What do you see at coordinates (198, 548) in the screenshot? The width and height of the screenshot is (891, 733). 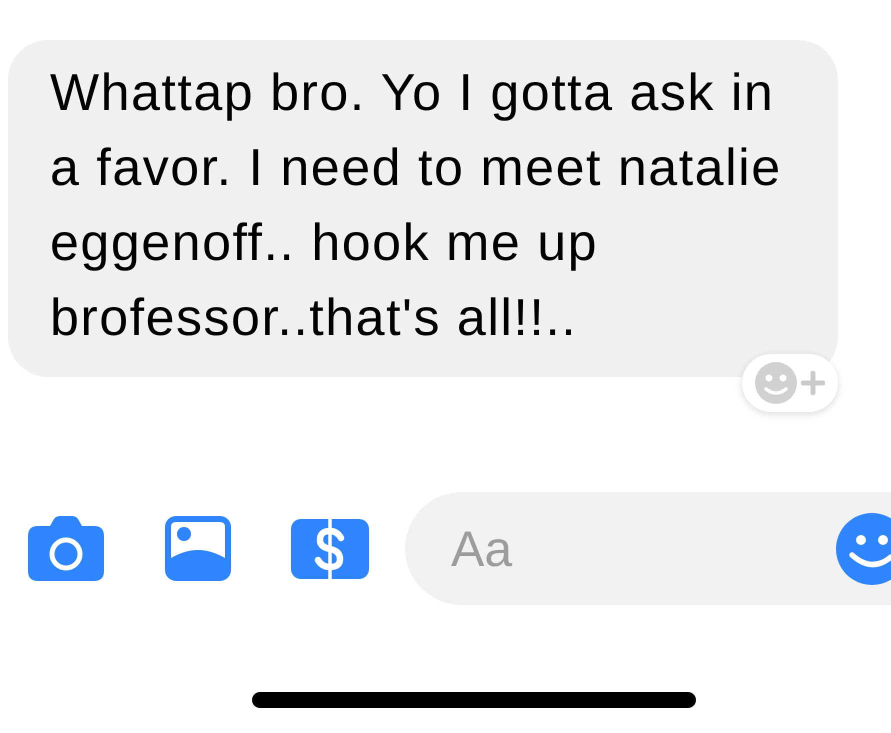 I see `image-icon` at bounding box center [198, 548].